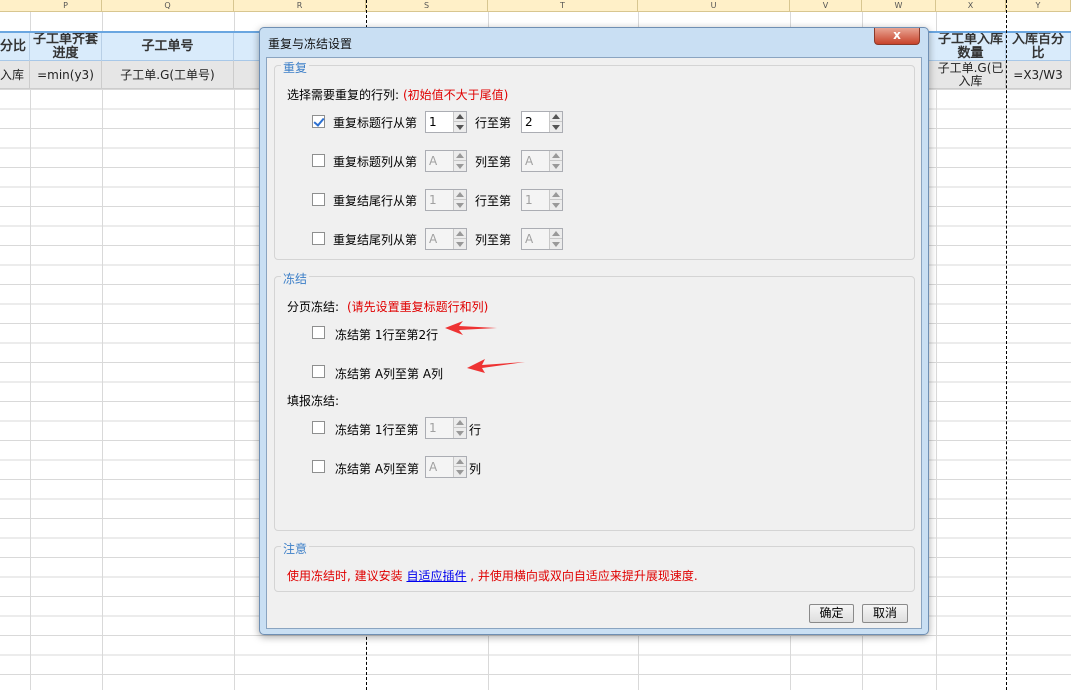  I want to click on col-letter: S, so click(427, 6).